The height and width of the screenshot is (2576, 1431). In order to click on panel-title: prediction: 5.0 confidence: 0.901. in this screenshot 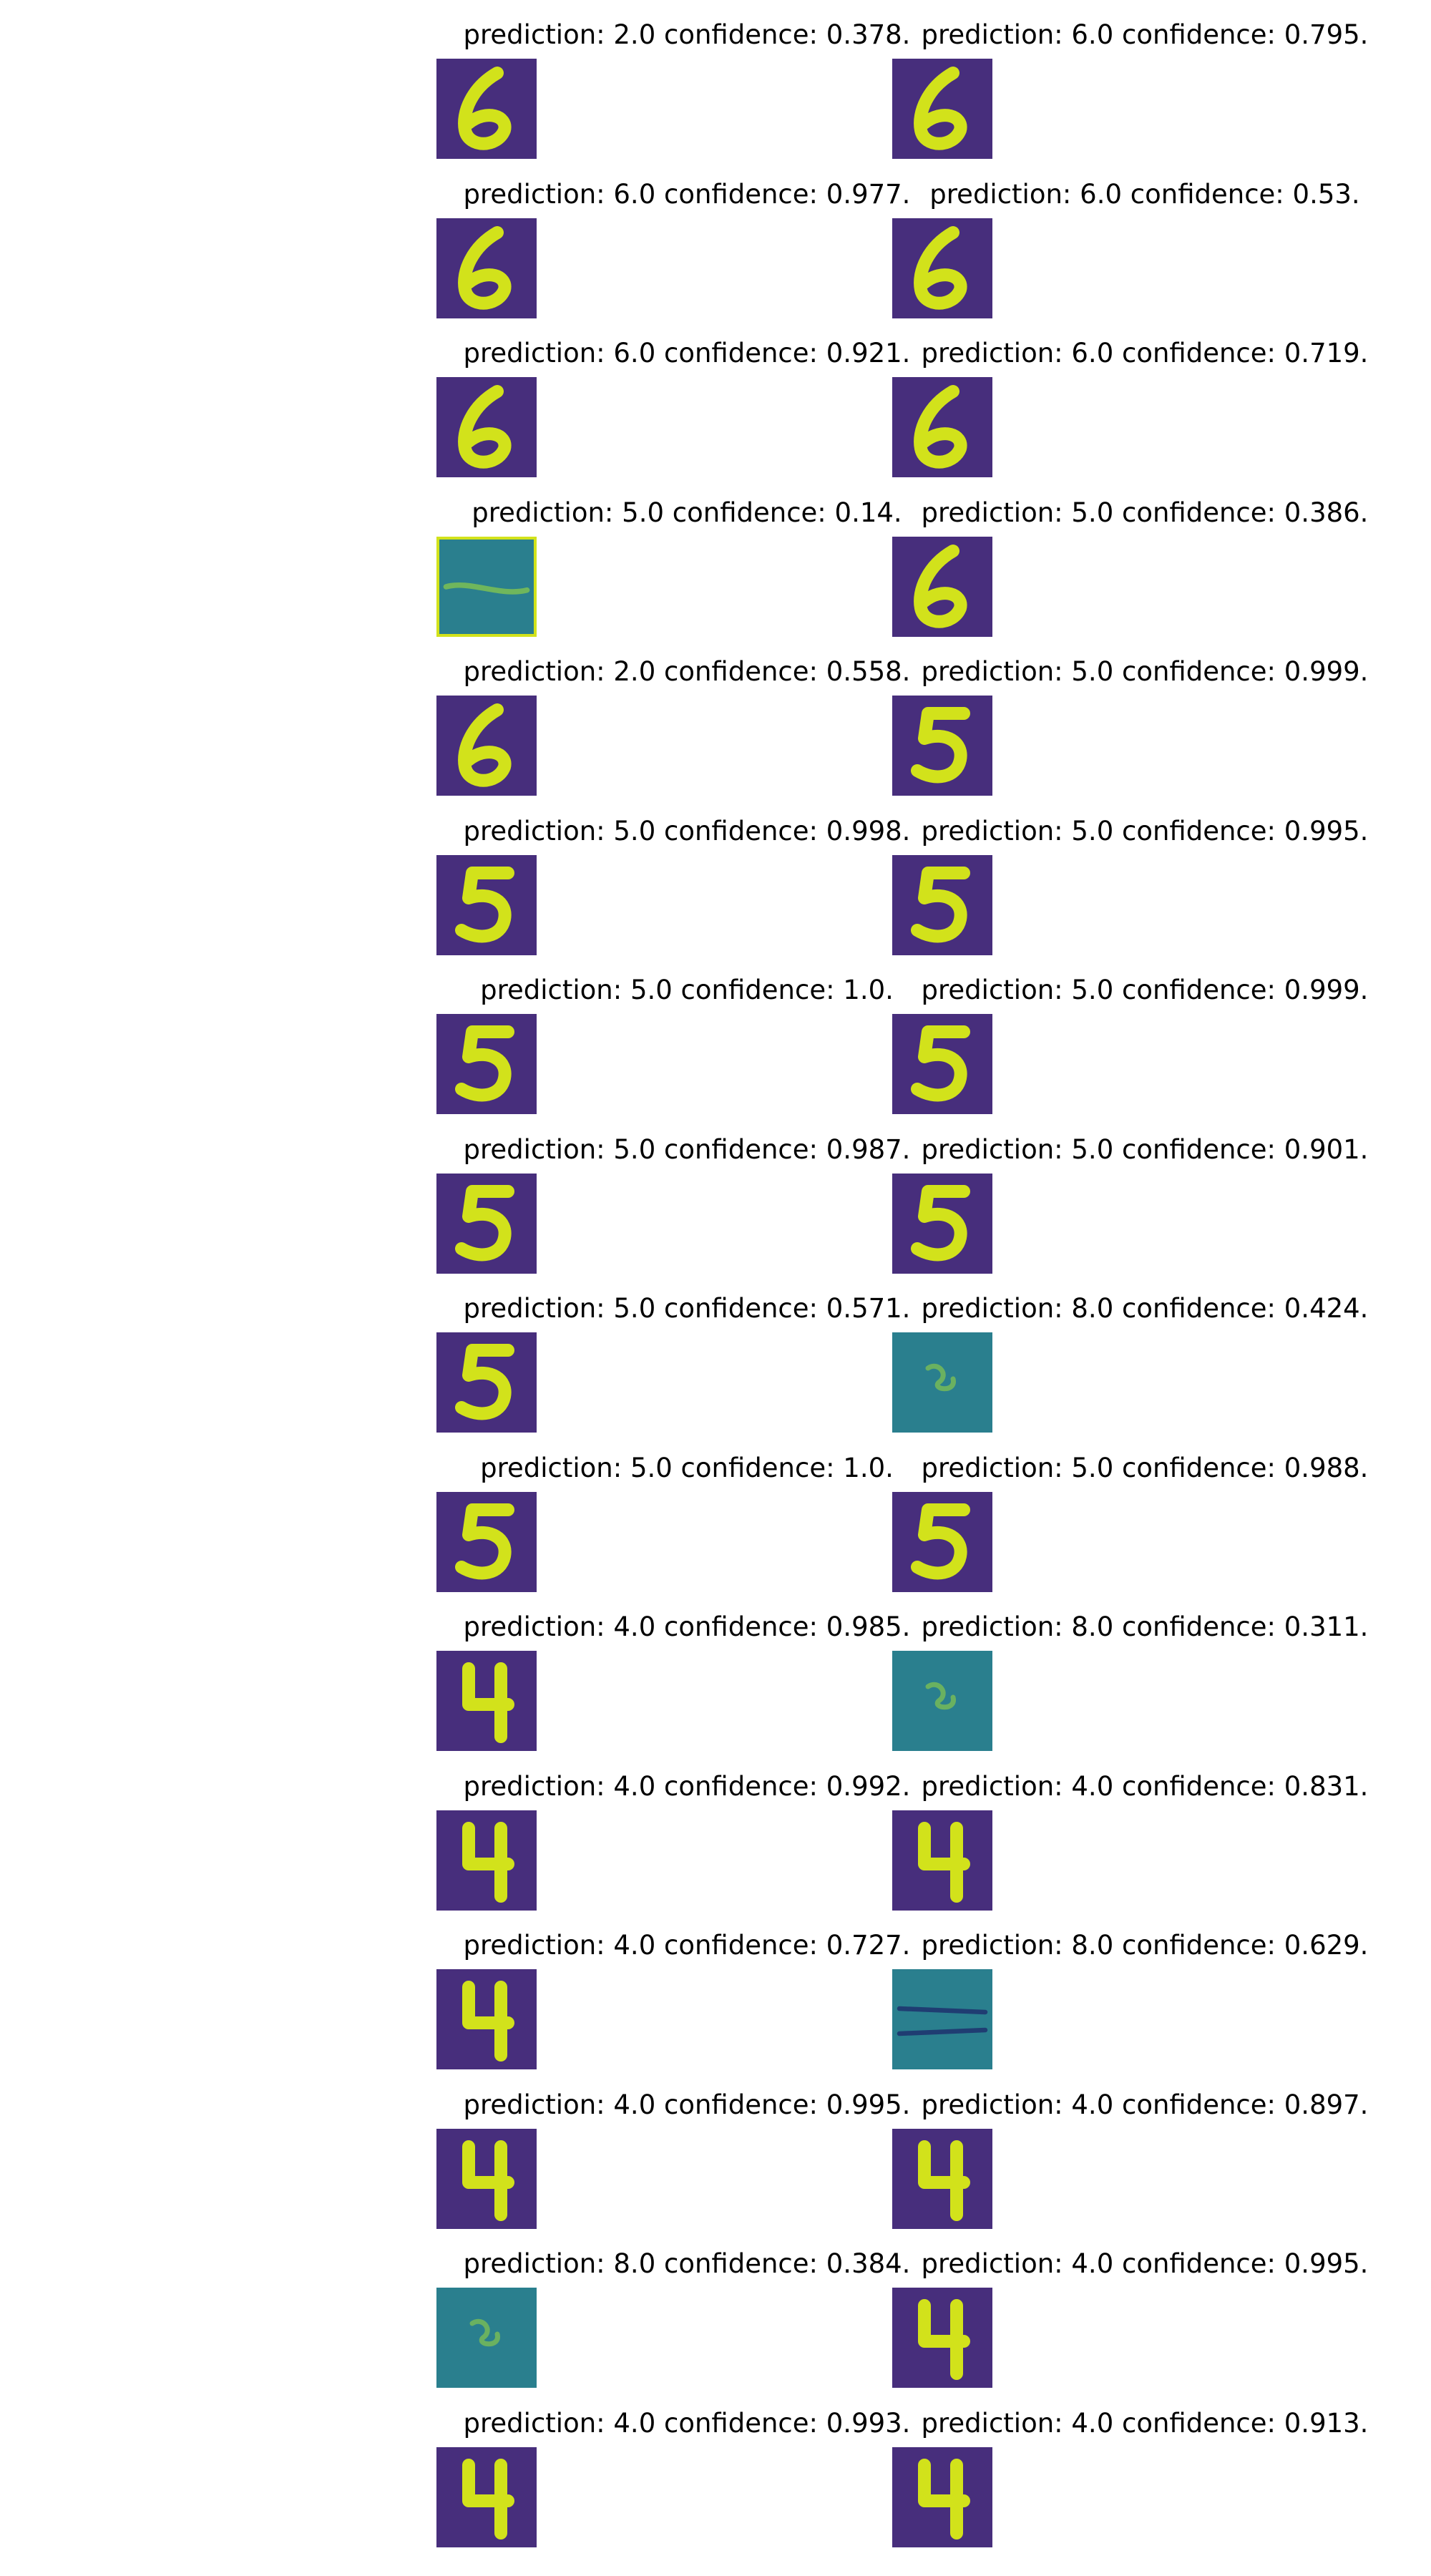, I will do `click(1145, 1149)`.